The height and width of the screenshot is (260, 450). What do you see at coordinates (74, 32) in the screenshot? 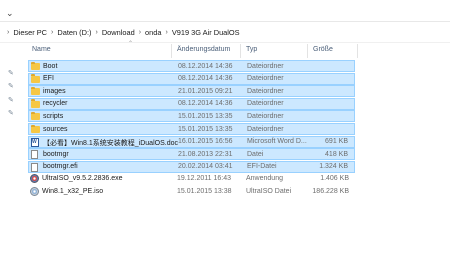
I see `breadcrumb-item-daten: Daten (D:)` at bounding box center [74, 32].